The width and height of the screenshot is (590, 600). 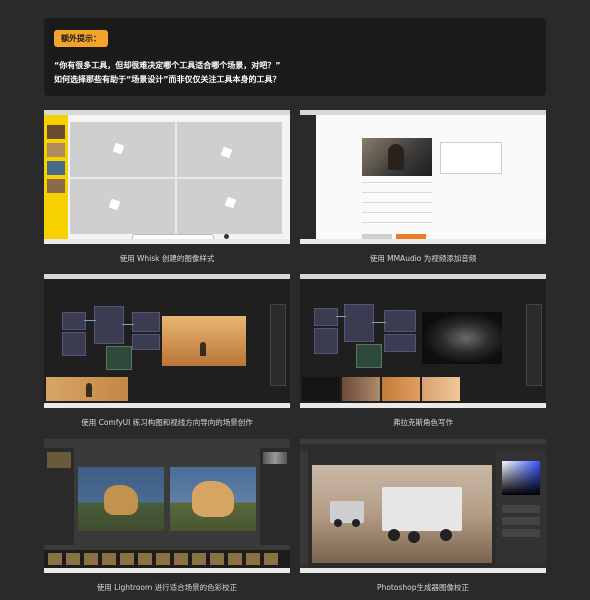 What do you see at coordinates (81, 38) in the screenshot?
I see `tip-badge: 额外提示：` at bounding box center [81, 38].